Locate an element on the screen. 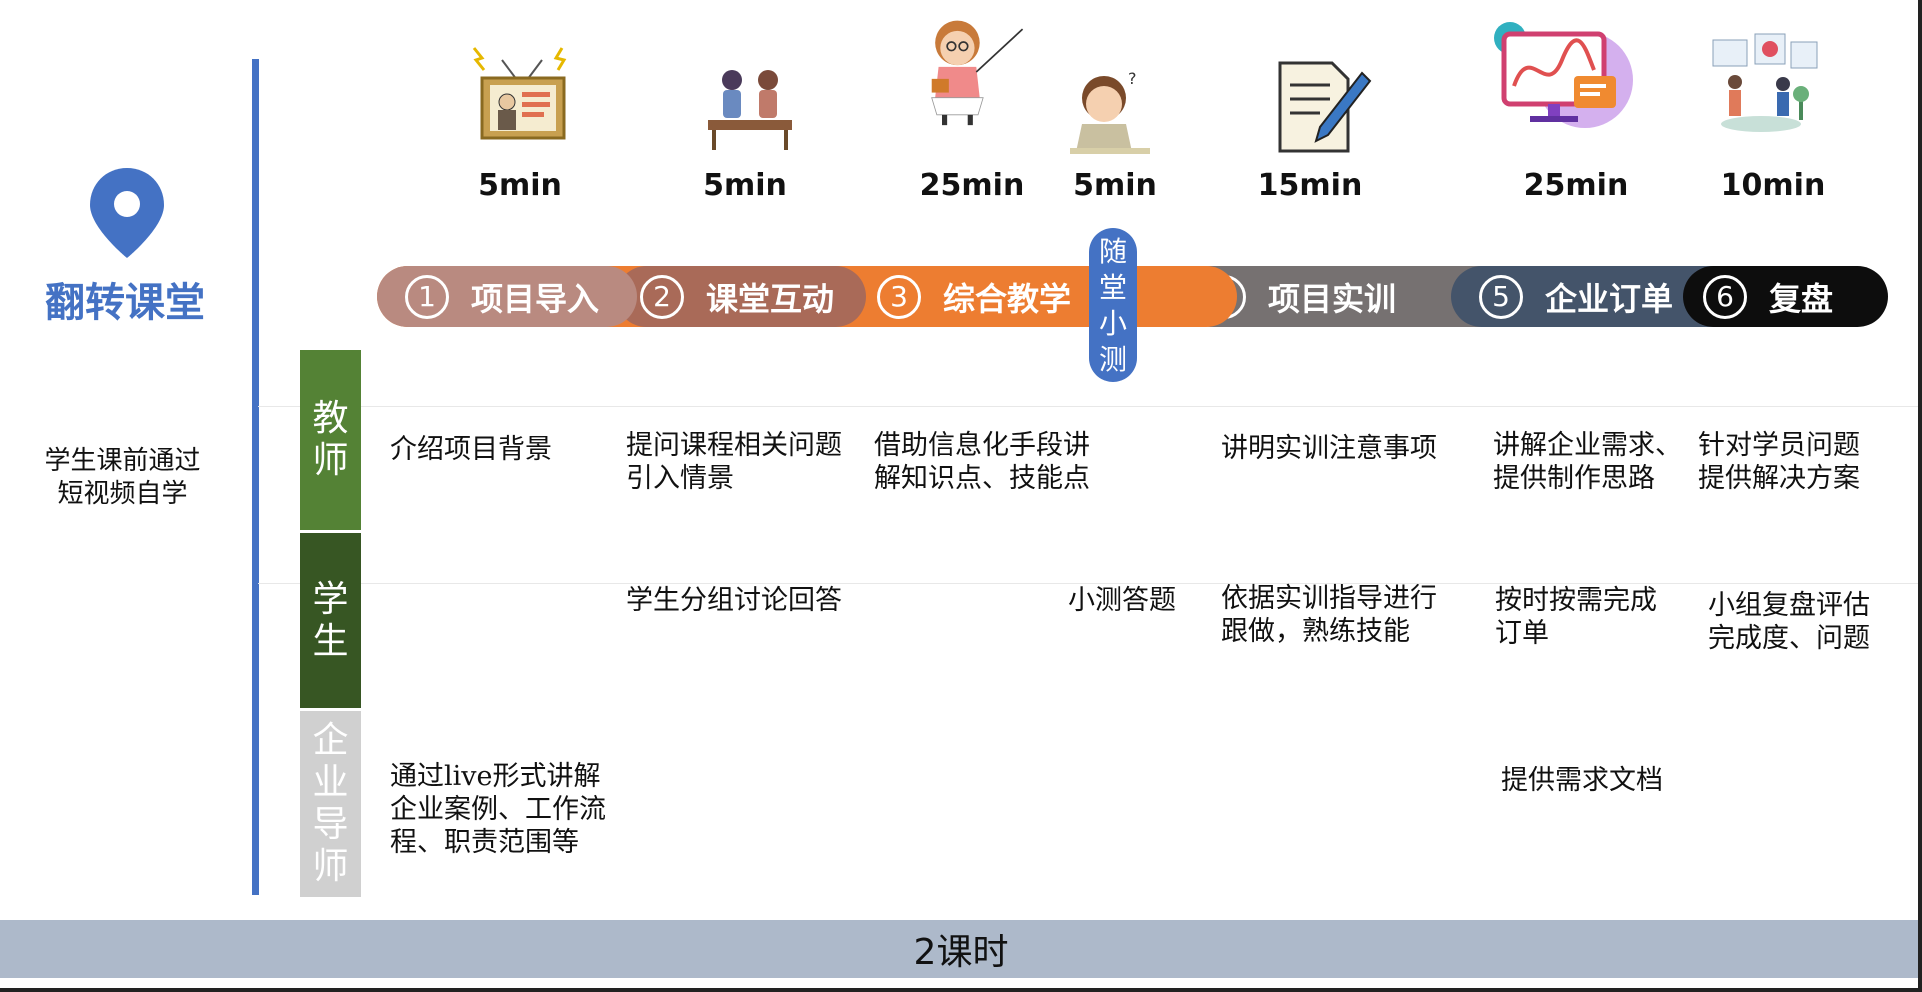 The height and width of the screenshot is (992, 1922). stage-label: 复盘 is located at coordinates (1801, 298).